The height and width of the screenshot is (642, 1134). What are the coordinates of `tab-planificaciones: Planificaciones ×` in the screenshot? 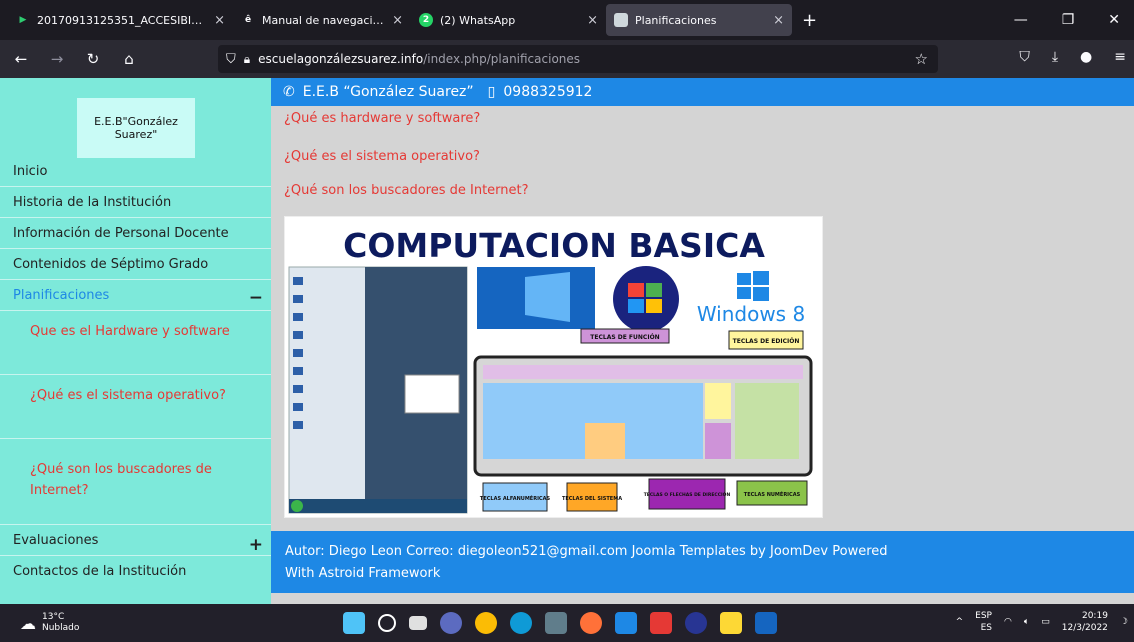 It's located at (699, 20).